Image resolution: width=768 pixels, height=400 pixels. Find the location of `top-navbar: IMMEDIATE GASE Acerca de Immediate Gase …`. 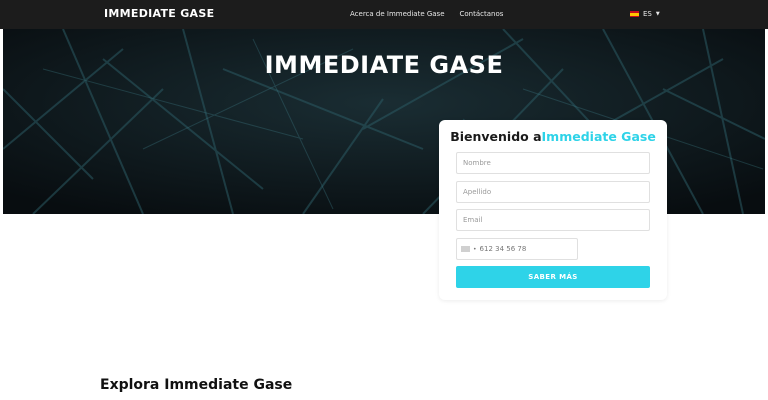

top-navbar: IMMEDIATE GASE Acerca de Immediate Gase … is located at coordinates (384, 14).